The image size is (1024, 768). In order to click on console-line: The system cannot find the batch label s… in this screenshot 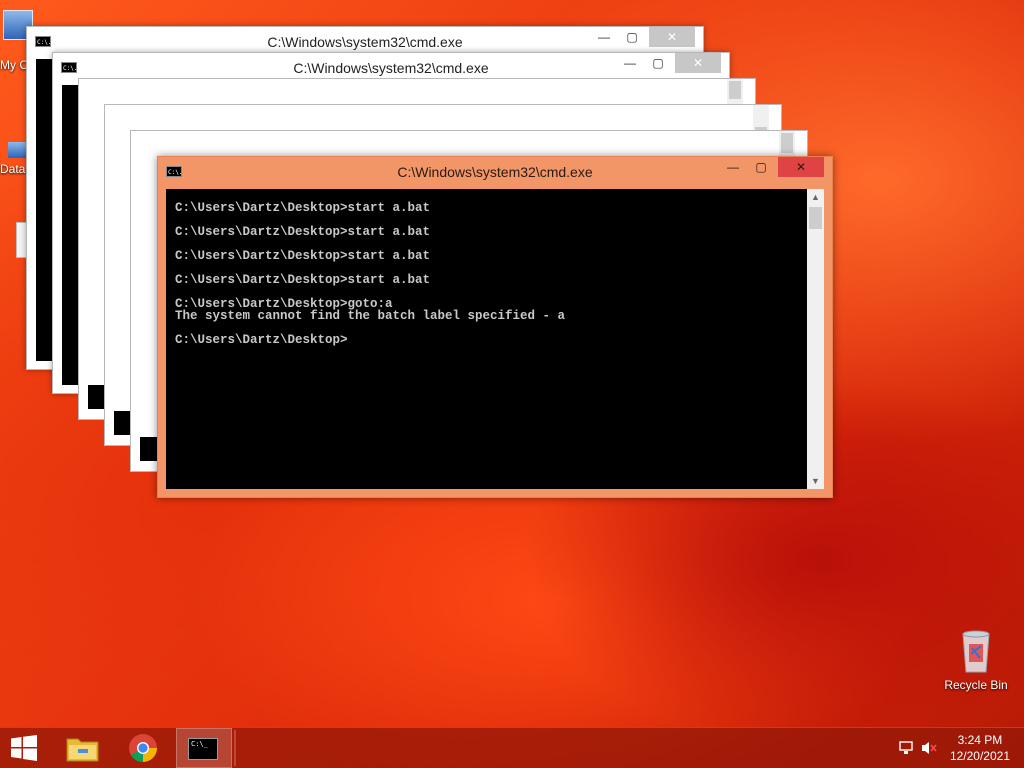, I will do `click(370, 316)`.